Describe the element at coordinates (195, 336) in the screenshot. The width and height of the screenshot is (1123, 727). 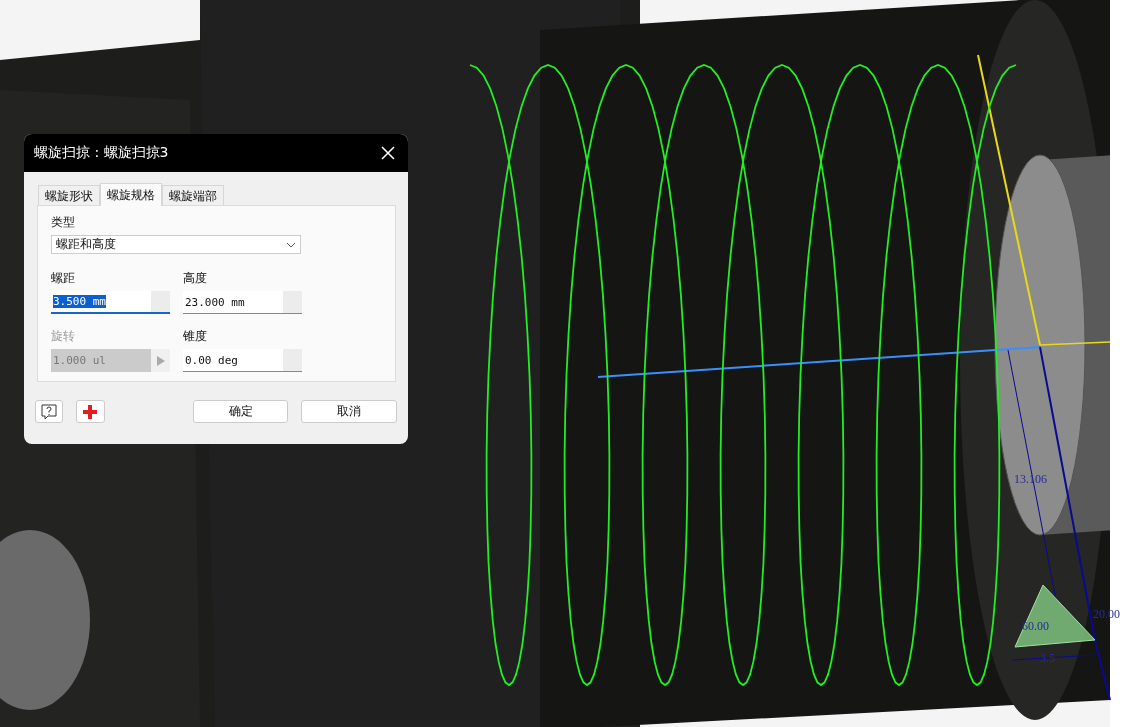
I see `field-label: 锥度` at that location.